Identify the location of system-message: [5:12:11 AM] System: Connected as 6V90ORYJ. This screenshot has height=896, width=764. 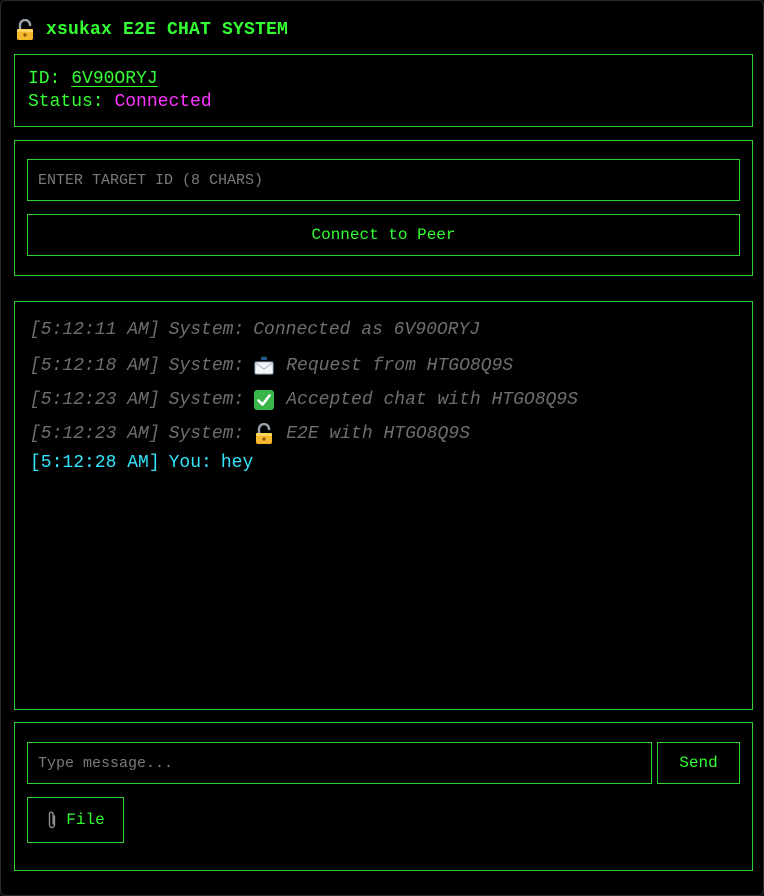
(255, 330).